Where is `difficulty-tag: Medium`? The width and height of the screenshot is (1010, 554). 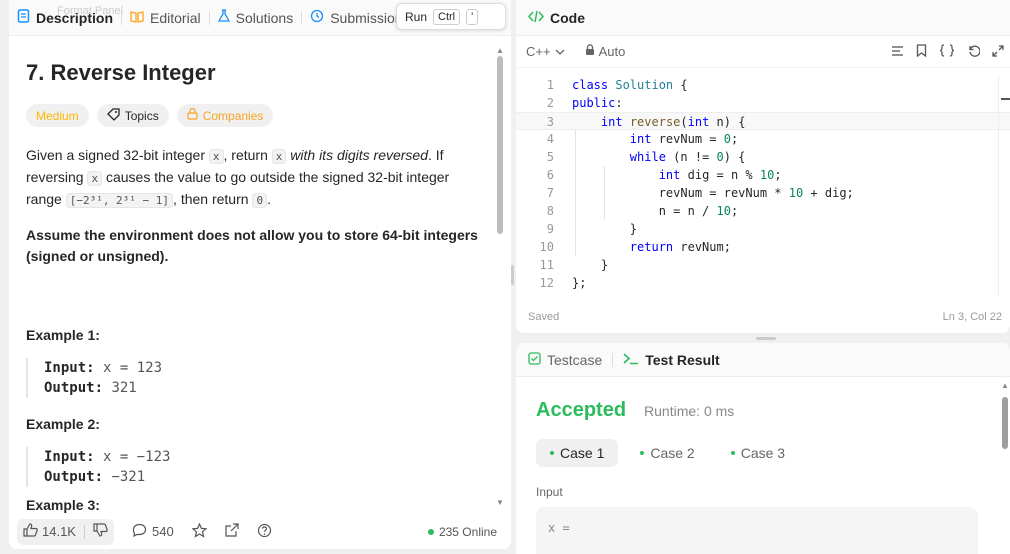
difficulty-tag: Medium is located at coordinates (57, 115).